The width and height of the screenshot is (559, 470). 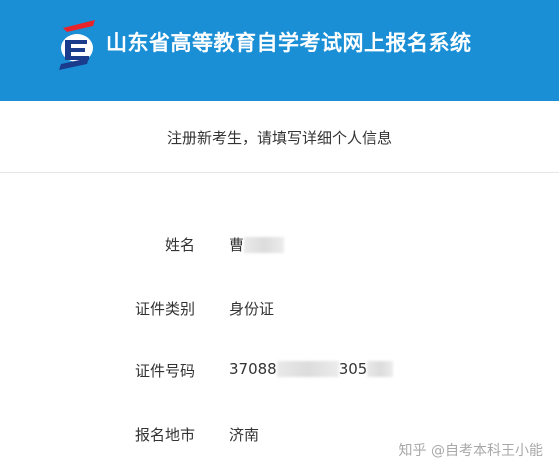 What do you see at coordinates (289, 43) in the screenshot?
I see `site-title: 山东省高等教育自学考试网上报名系统` at bounding box center [289, 43].